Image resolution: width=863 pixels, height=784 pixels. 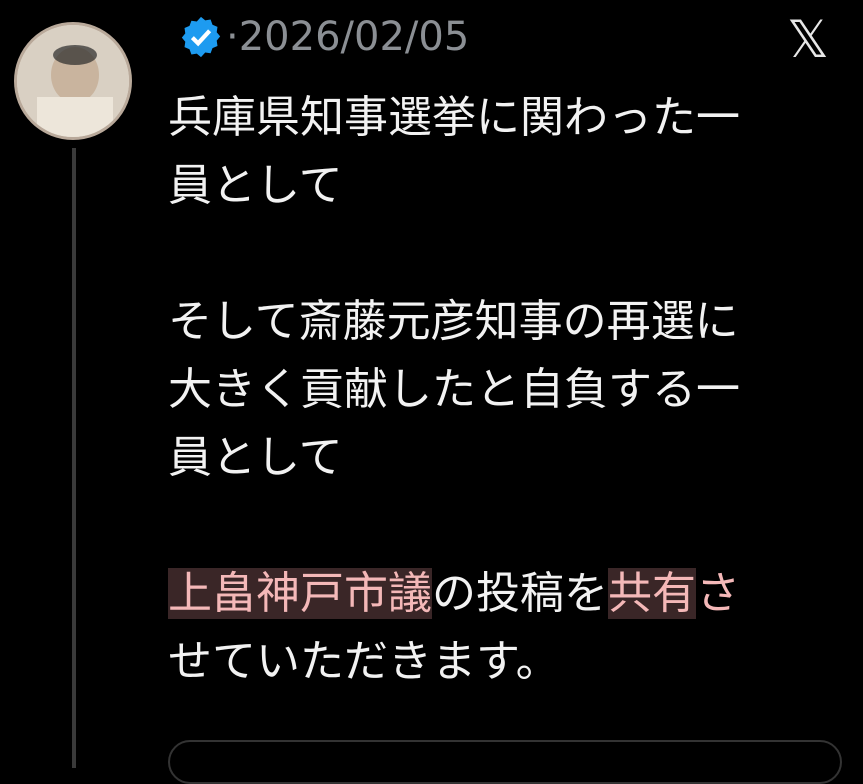 I want to click on avatar-photo, so click(x=73, y=81).